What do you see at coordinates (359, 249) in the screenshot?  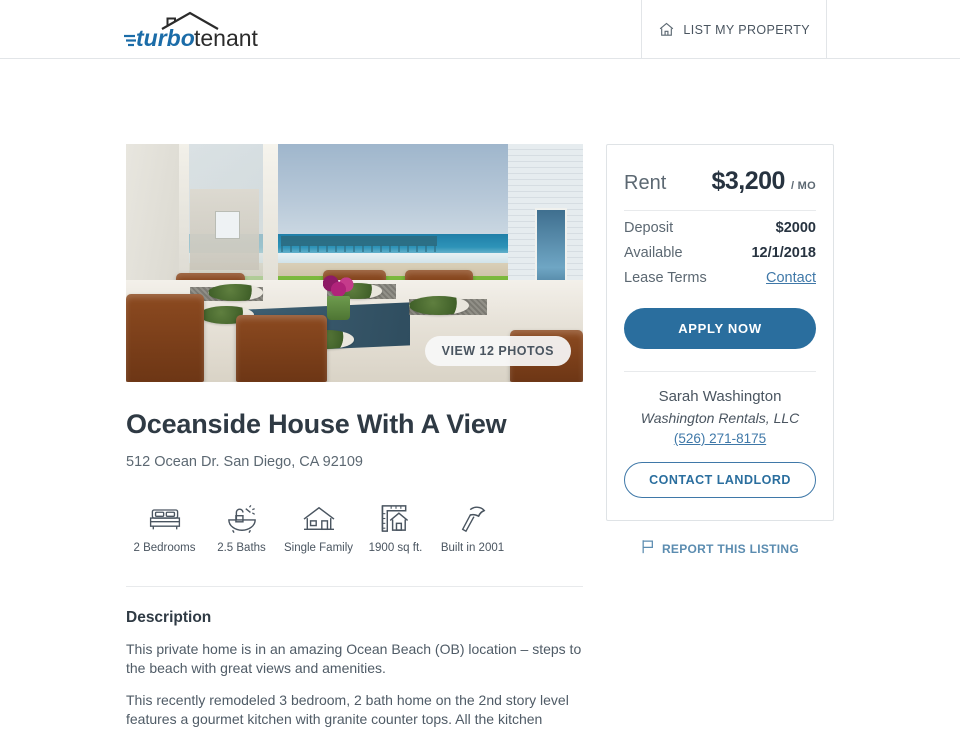 I see `photo-pier-pilings` at bounding box center [359, 249].